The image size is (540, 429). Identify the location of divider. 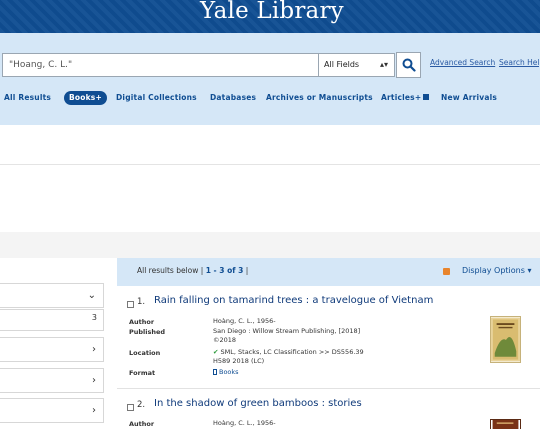
(270, 164).